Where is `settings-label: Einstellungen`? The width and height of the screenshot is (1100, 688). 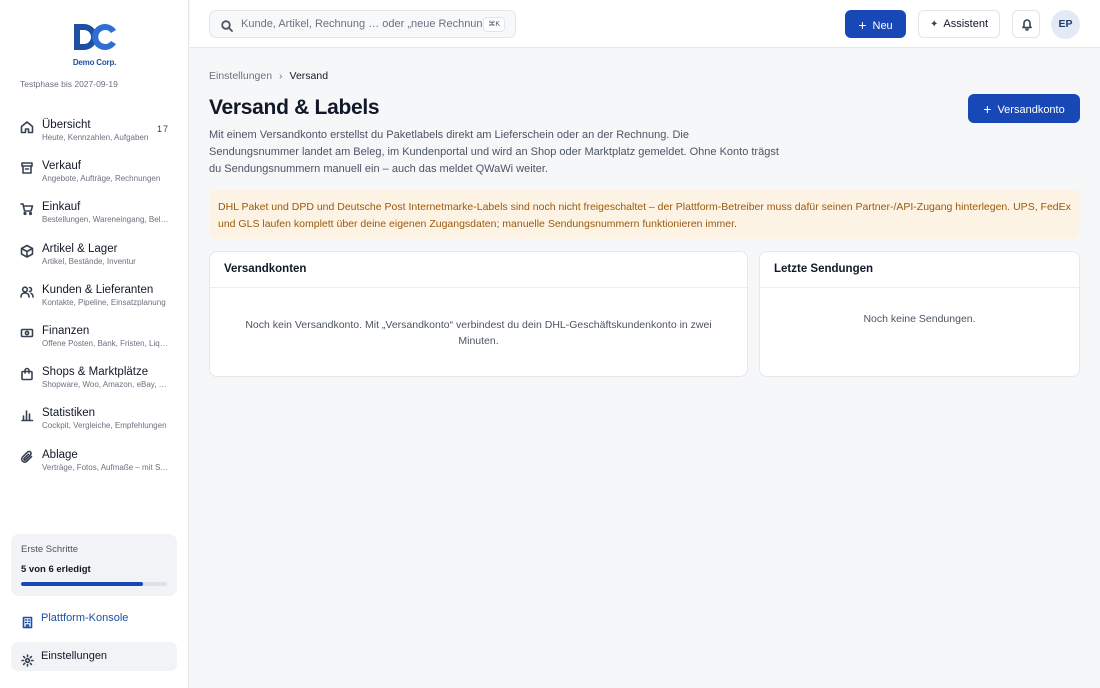 settings-label: Einstellungen is located at coordinates (74, 656).